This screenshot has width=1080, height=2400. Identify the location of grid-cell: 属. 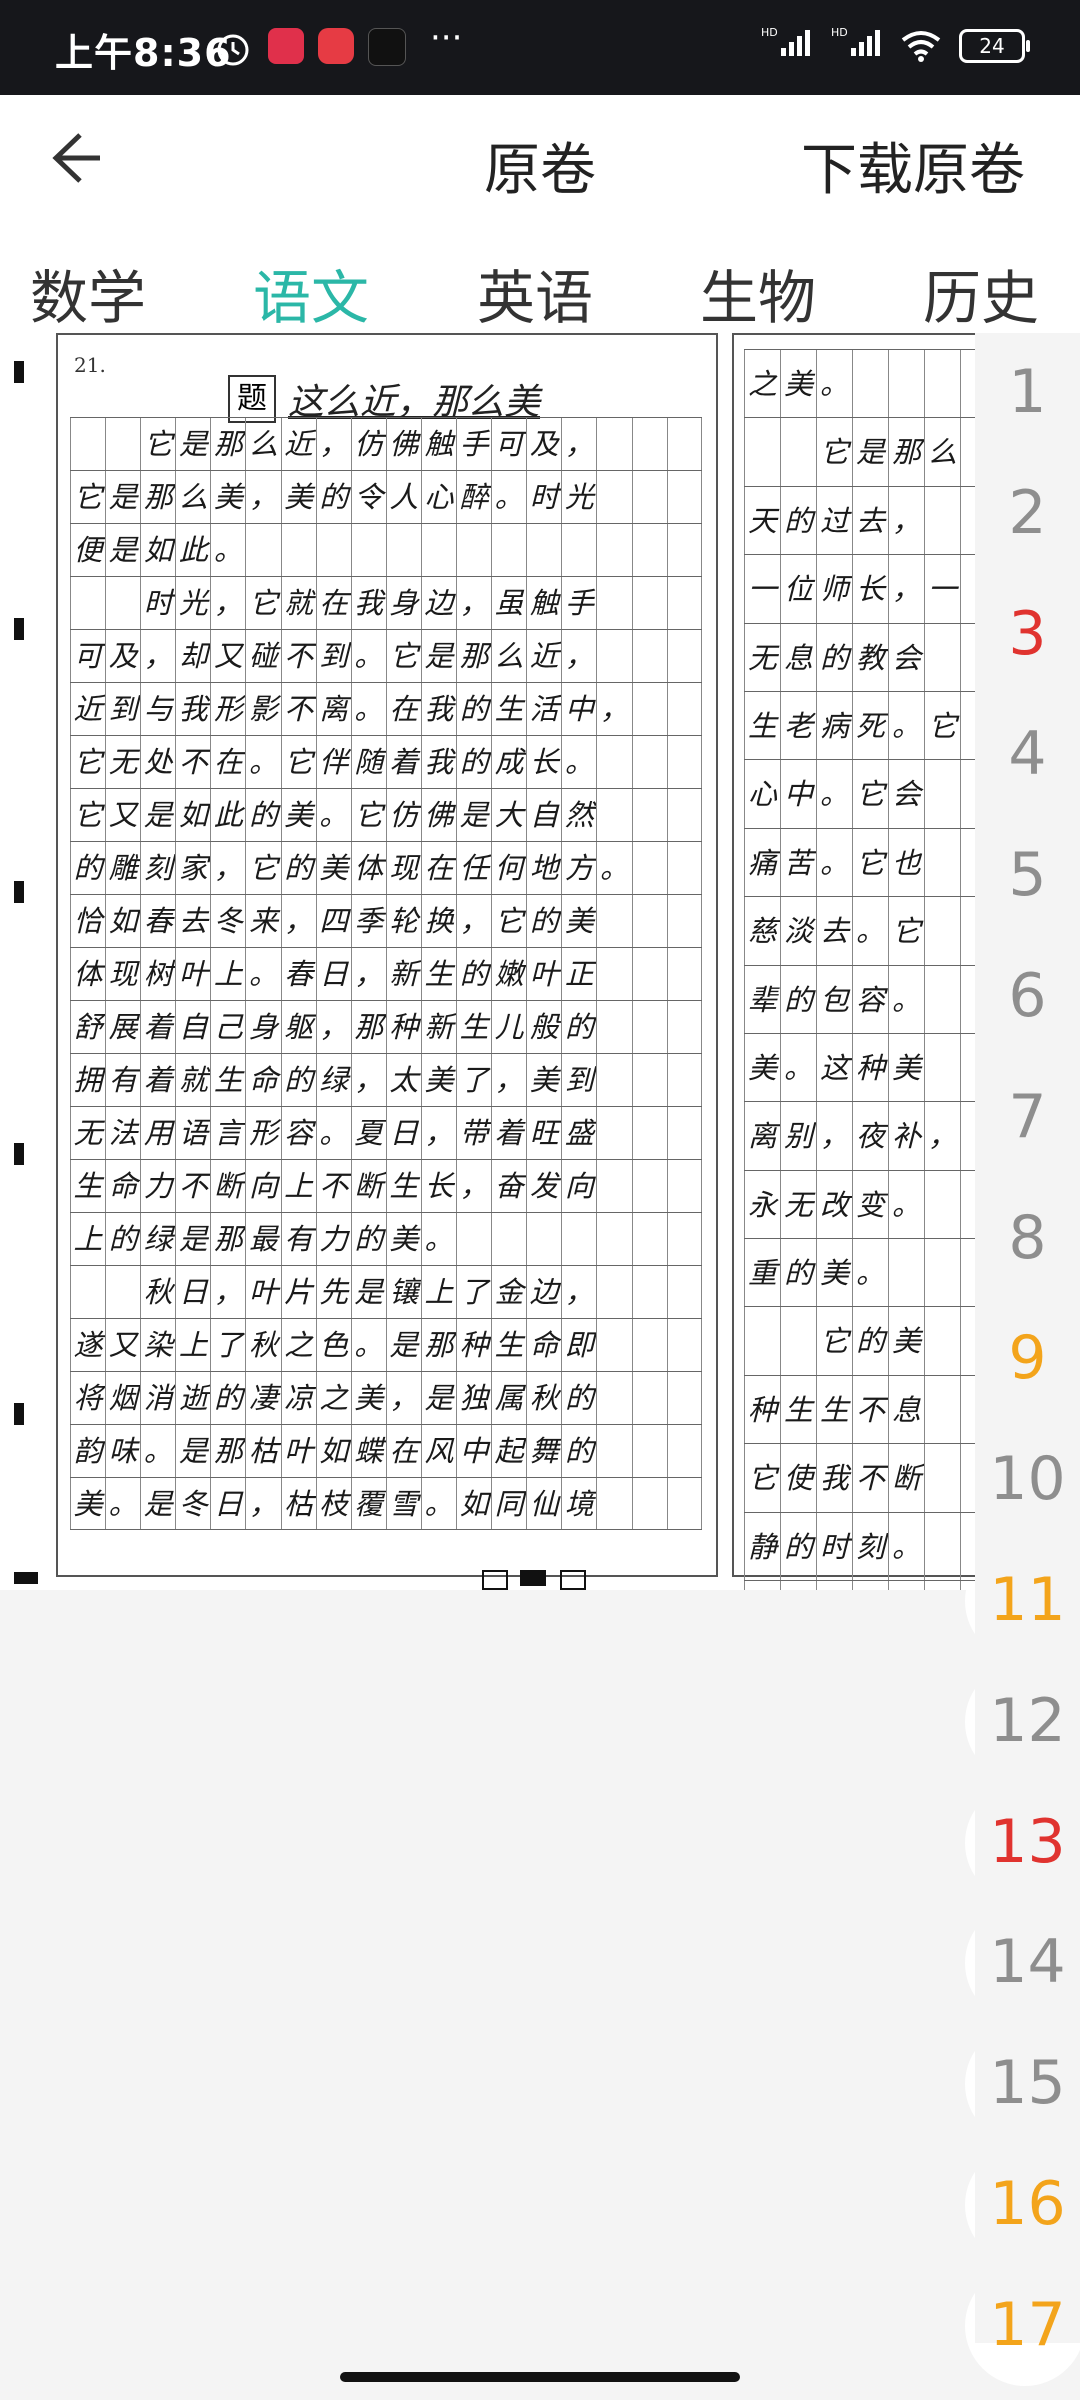
(508, 1398).